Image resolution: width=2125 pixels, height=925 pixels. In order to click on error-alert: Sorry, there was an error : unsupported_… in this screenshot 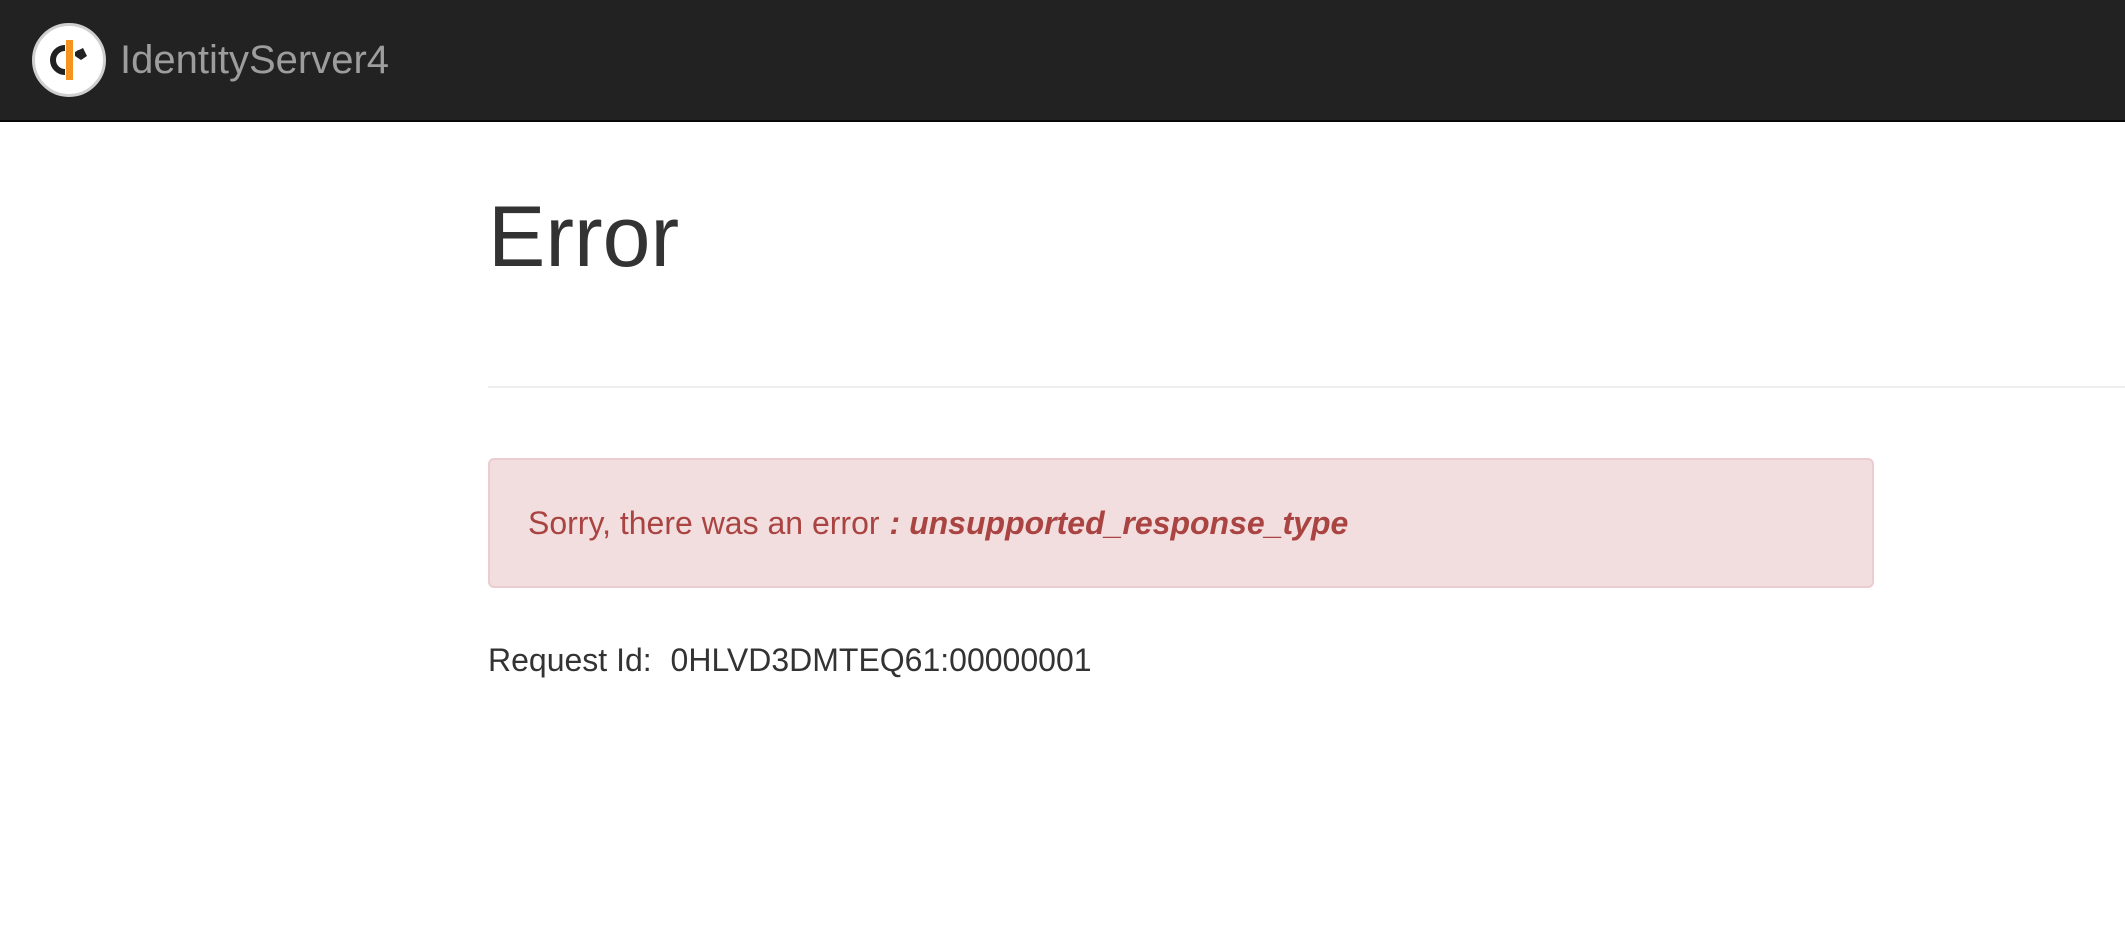, I will do `click(1181, 523)`.